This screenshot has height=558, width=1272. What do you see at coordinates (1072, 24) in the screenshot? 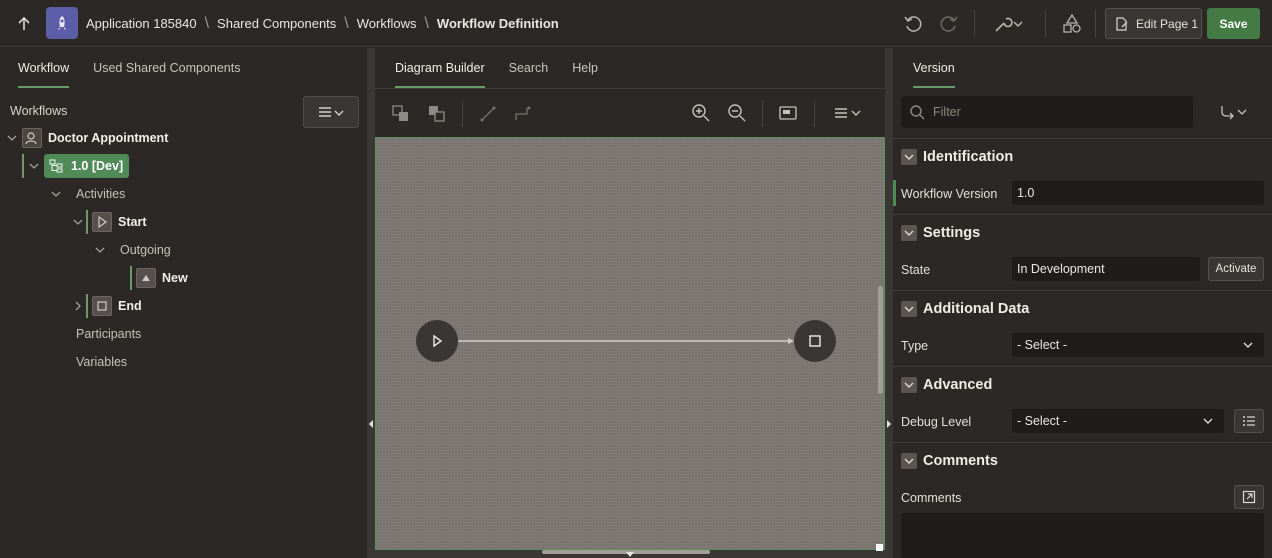
I see `shapes-icon` at bounding box center [1072, 24].